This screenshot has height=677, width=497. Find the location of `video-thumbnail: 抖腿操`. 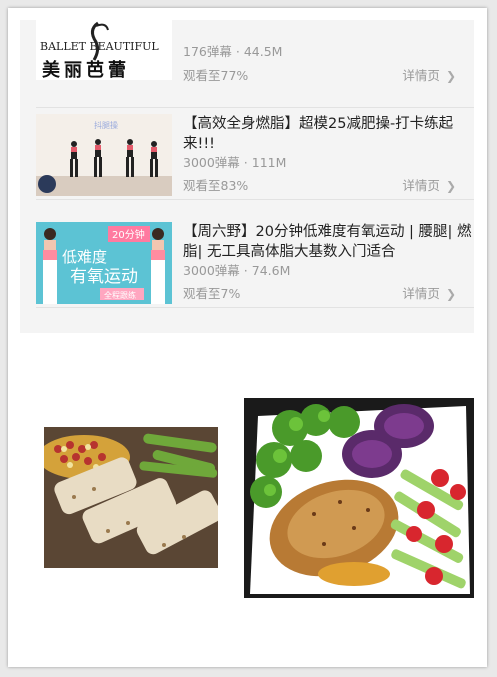

video-thumbnail: 抖腿操 is located at coordinates (104, 155).